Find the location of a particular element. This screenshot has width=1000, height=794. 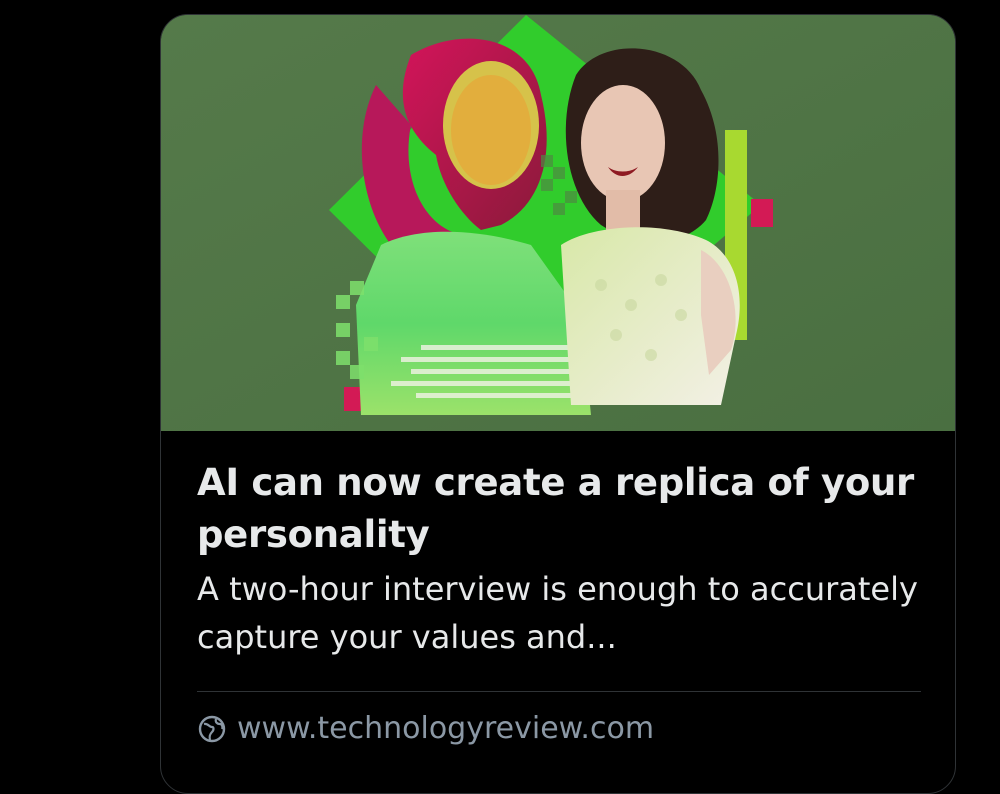

source-link: www.technologyreview.com is located at coordinates (425, 728).